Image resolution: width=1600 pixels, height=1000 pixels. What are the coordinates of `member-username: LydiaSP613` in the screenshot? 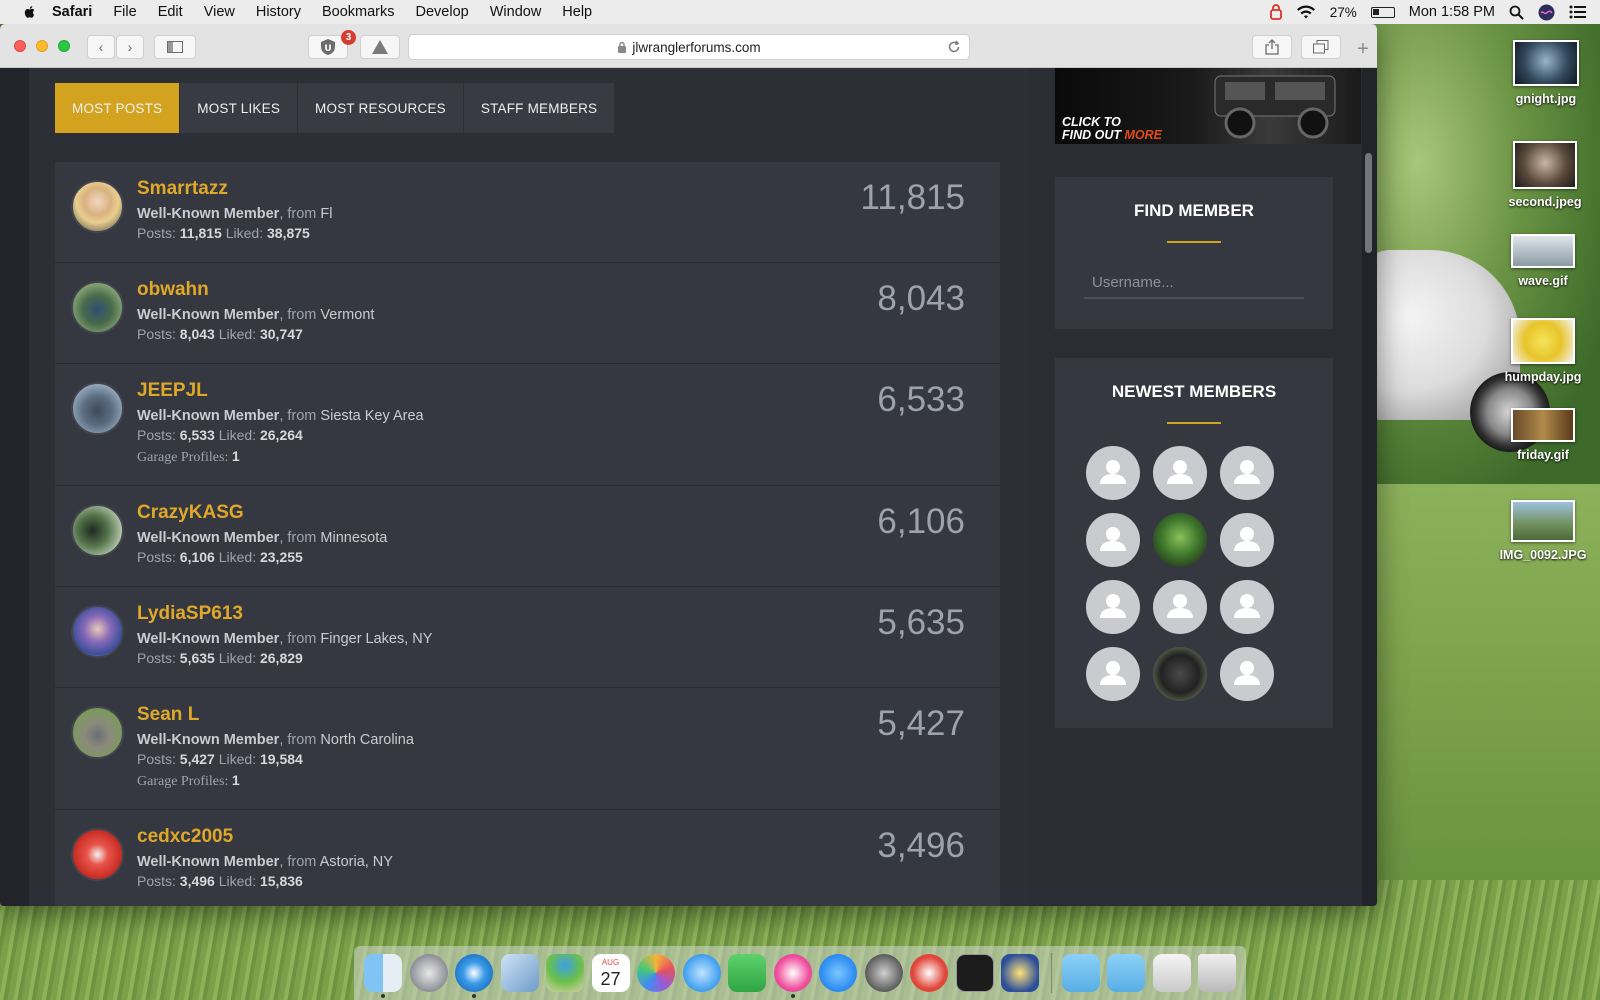 It's located at (190, 614).